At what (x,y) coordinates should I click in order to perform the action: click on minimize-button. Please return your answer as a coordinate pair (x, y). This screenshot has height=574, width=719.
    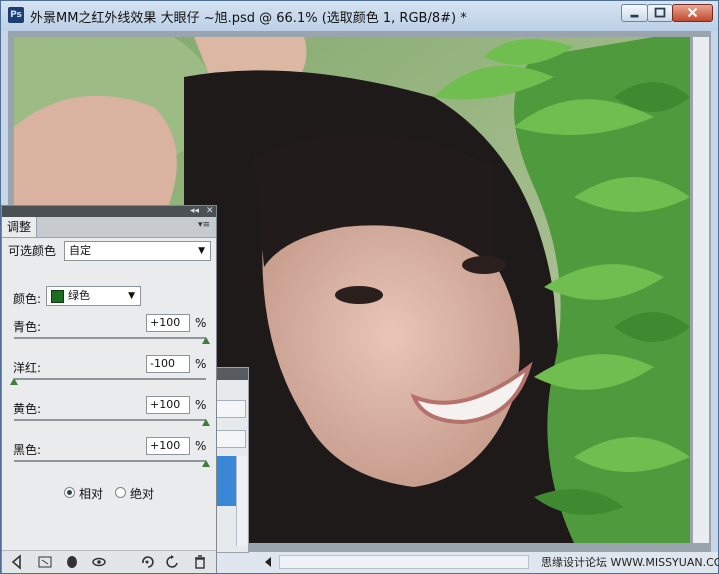
    Looking at the image, I should click on (634, 13).